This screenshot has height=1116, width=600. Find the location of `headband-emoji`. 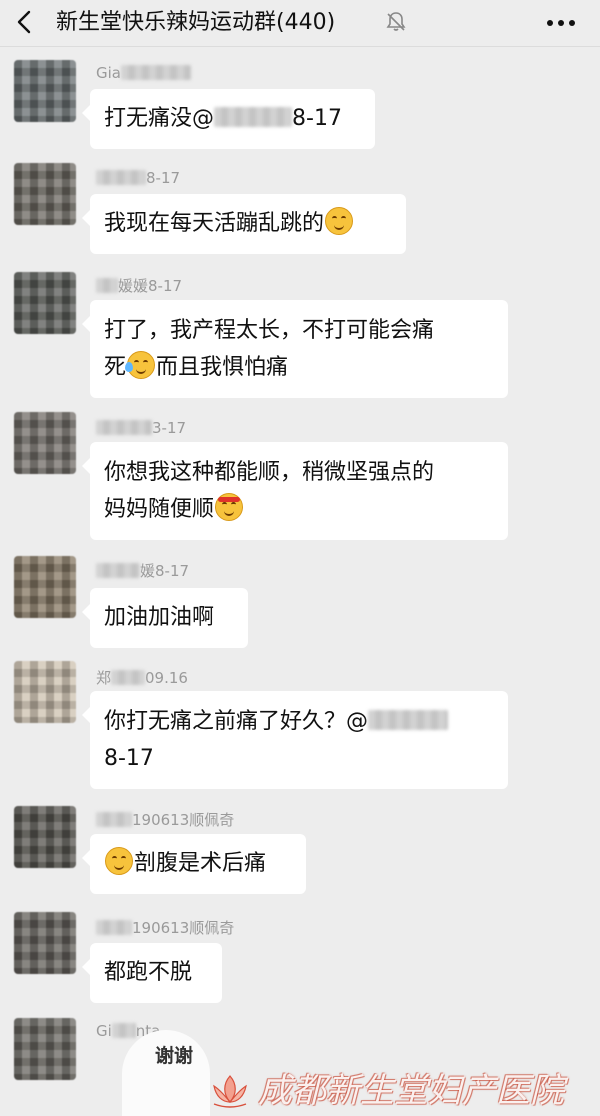

headband-emoji is located at coordinates (229, 507).